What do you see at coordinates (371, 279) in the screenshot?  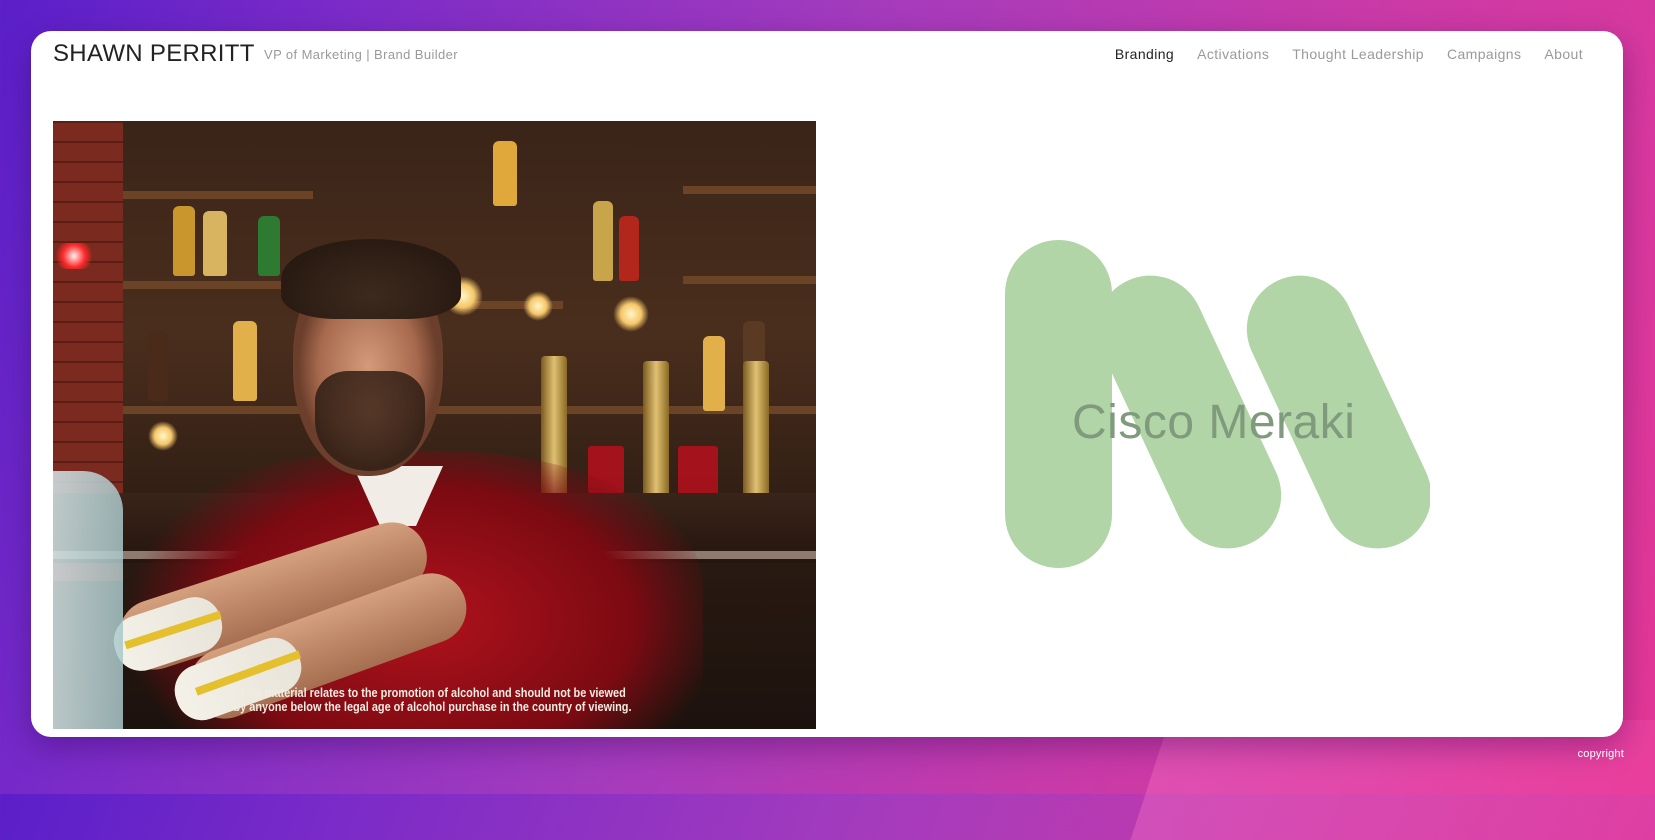 I see `person-hair` at bounding box center [371, 279].